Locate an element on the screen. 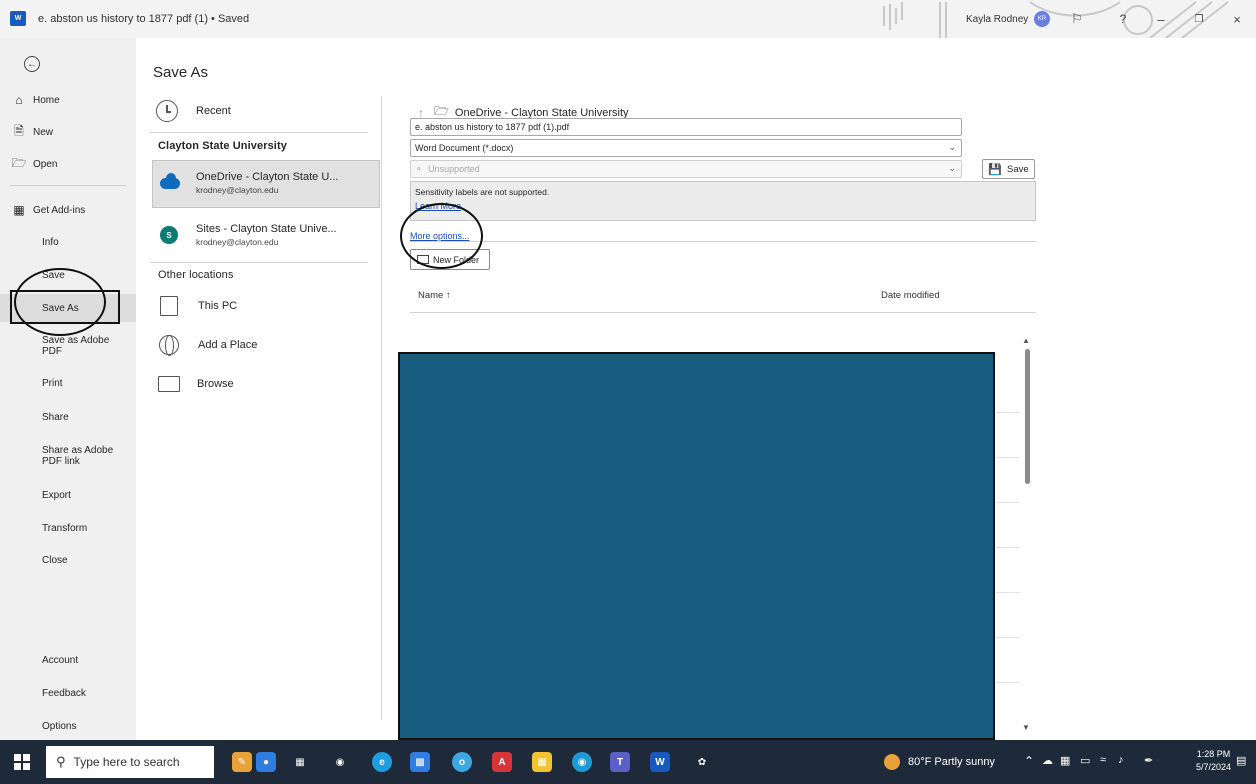  pen-icon: ✒ is located at coordinates (1148, 760).